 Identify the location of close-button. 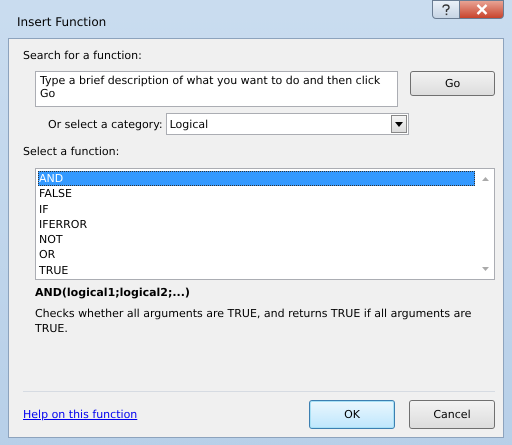
(482, 9).